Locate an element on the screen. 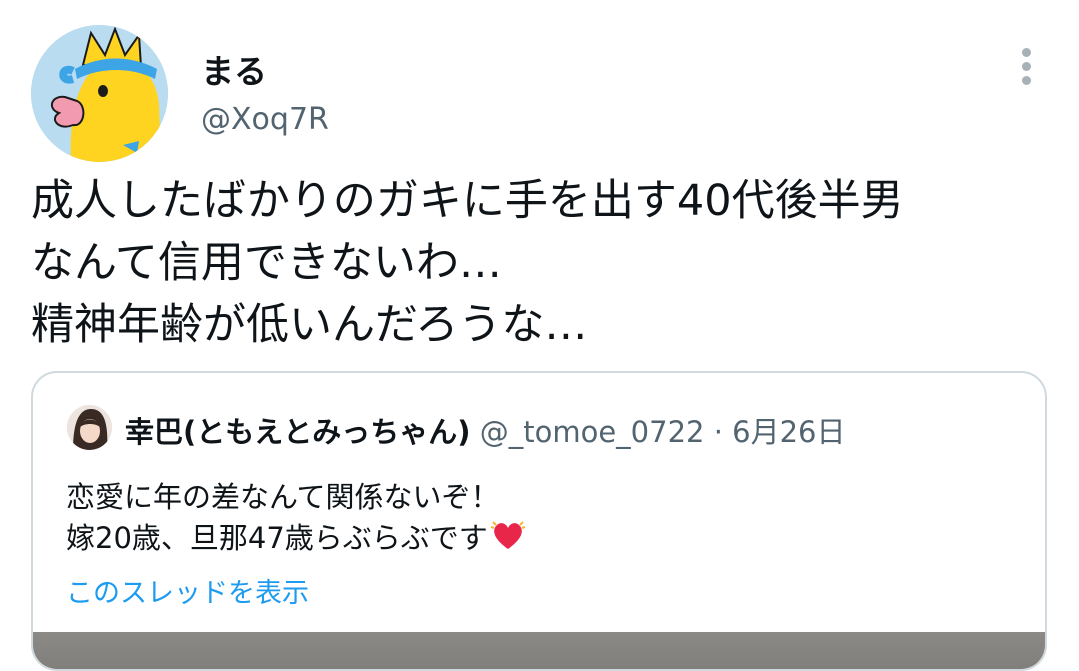  person-photo-icon is located at coordinates (89, 427).